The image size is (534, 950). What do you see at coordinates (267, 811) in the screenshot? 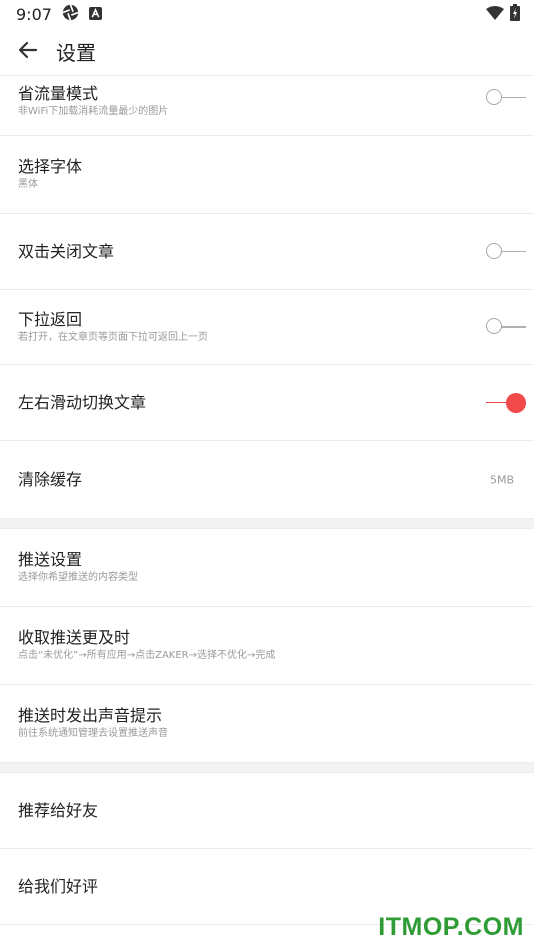
I see `setting-recommend: 推荐给好友` at bounding box center [267, 811].